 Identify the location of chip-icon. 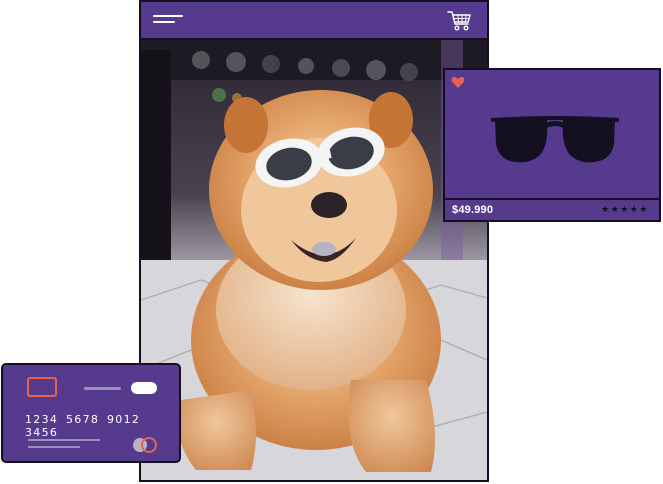
(42, 387).